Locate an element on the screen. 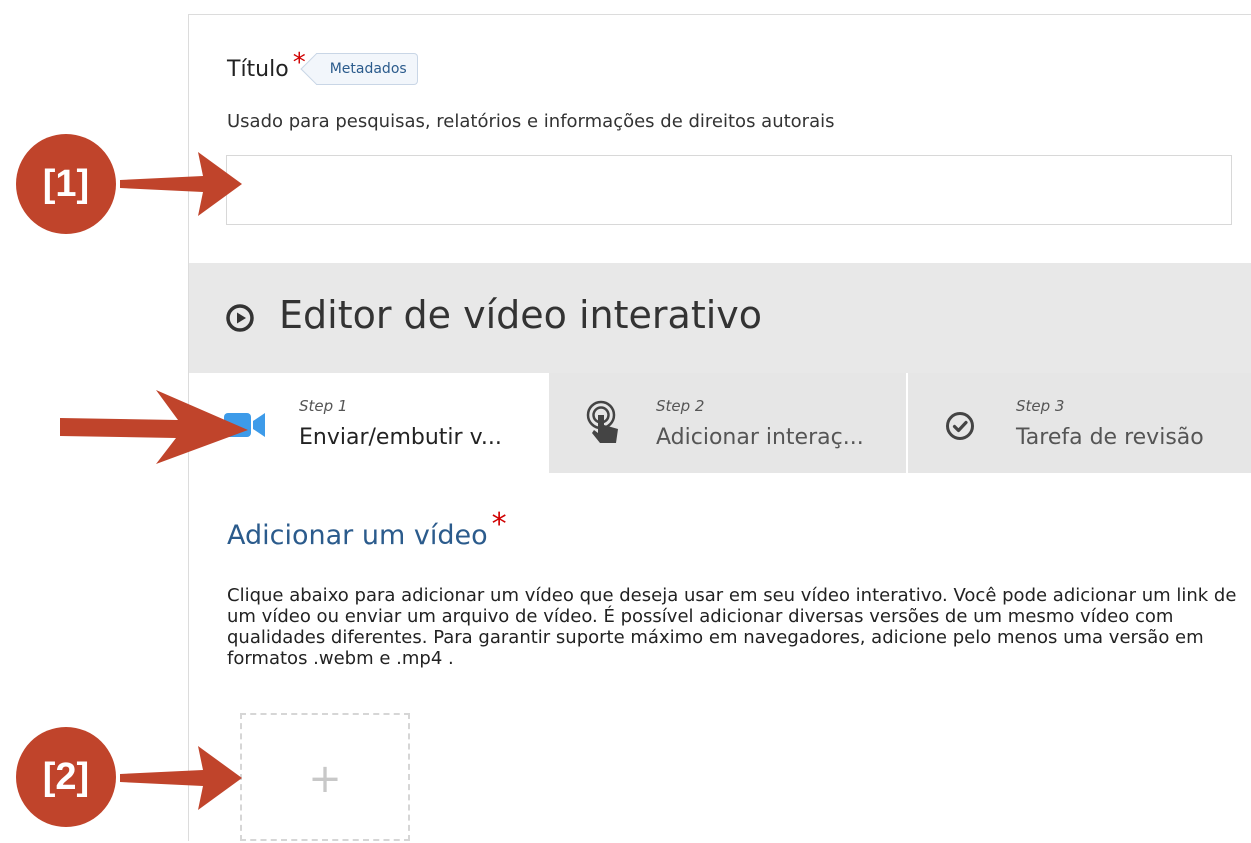 This screenshot has width=1251, height=843. touch-icon is located at coordinates (602, 421).